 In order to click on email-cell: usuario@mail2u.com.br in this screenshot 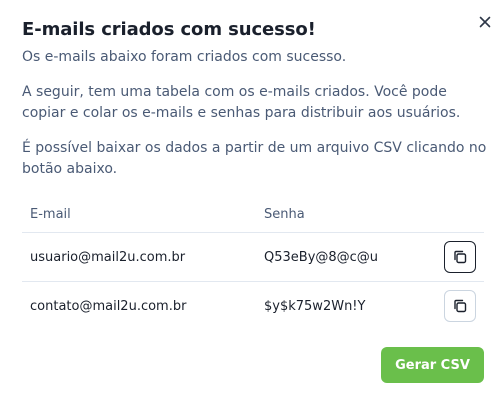, I will do `click(139, 257)`.